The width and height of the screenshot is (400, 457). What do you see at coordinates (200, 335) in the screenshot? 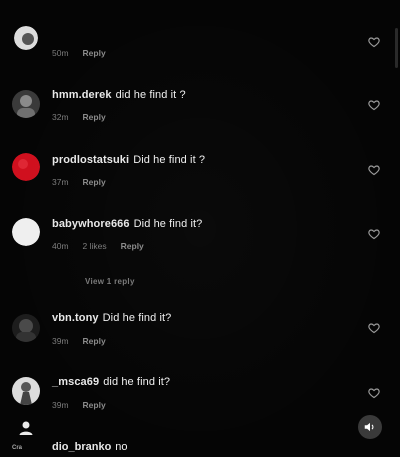
I see `comment-item: vbn.tony Did he find it? 39m Reply` at bounding box center [200, 335].